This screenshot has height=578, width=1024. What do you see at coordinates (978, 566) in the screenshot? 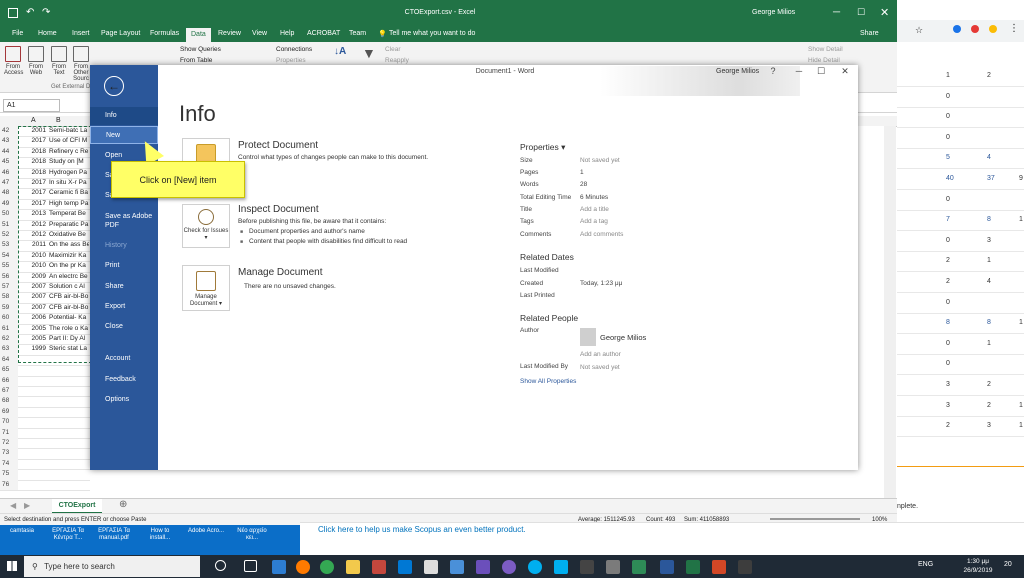
I see `taskbar-clock: 1:30 μμ 26/9/2019` at bounding box center [978, 566].